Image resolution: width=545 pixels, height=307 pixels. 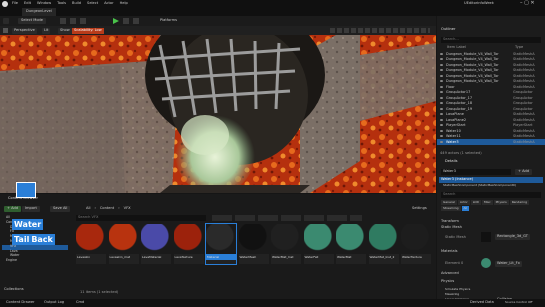 What do you see at coordinates (318, 244) in the screenshot?
I see `asset-tile: WaterFall` at bounding box center [318, 244].